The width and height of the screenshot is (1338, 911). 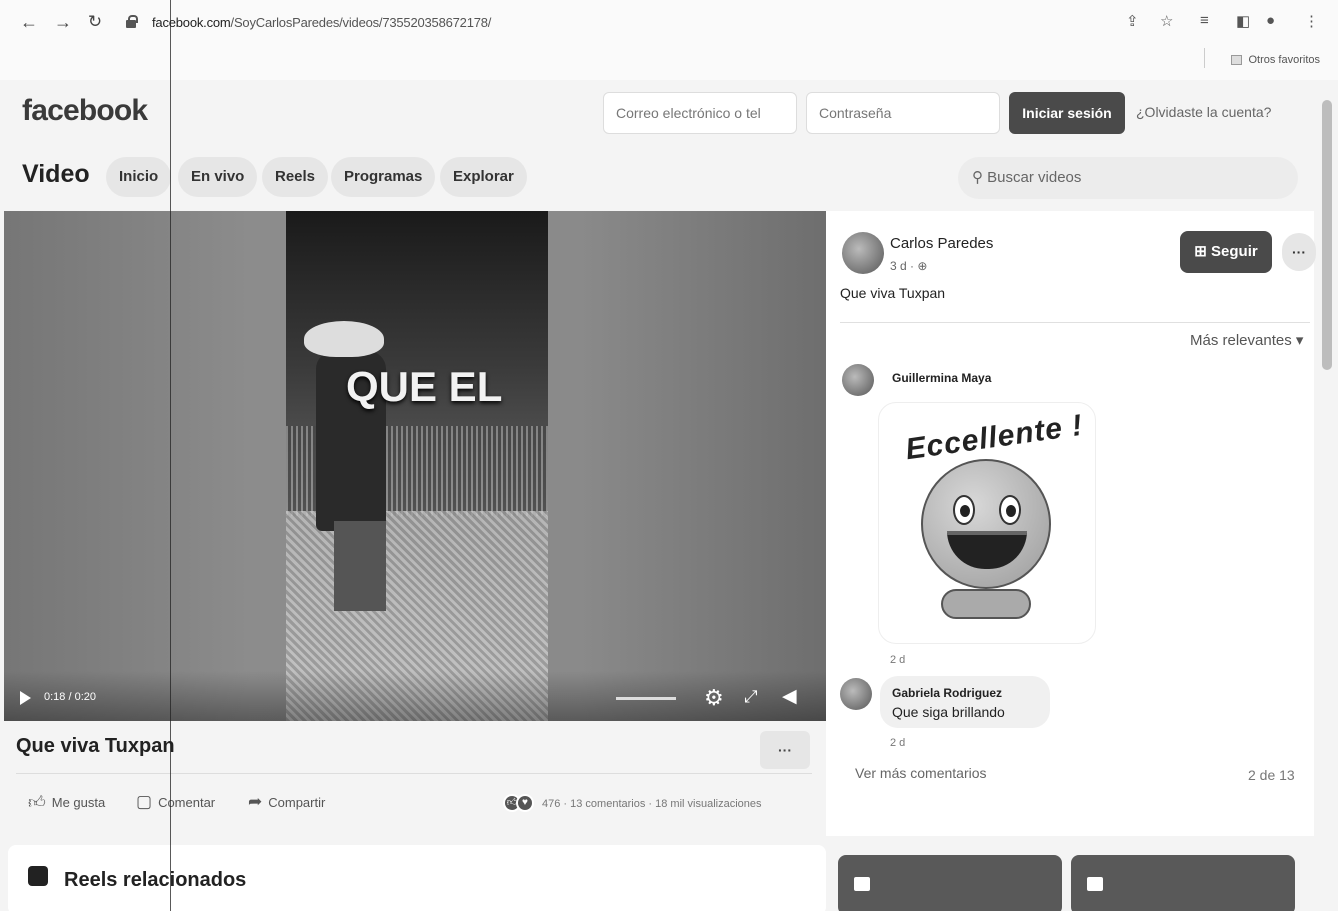 I want to click on comment-button: ▢ Comentar, so click(x=175, y=802).